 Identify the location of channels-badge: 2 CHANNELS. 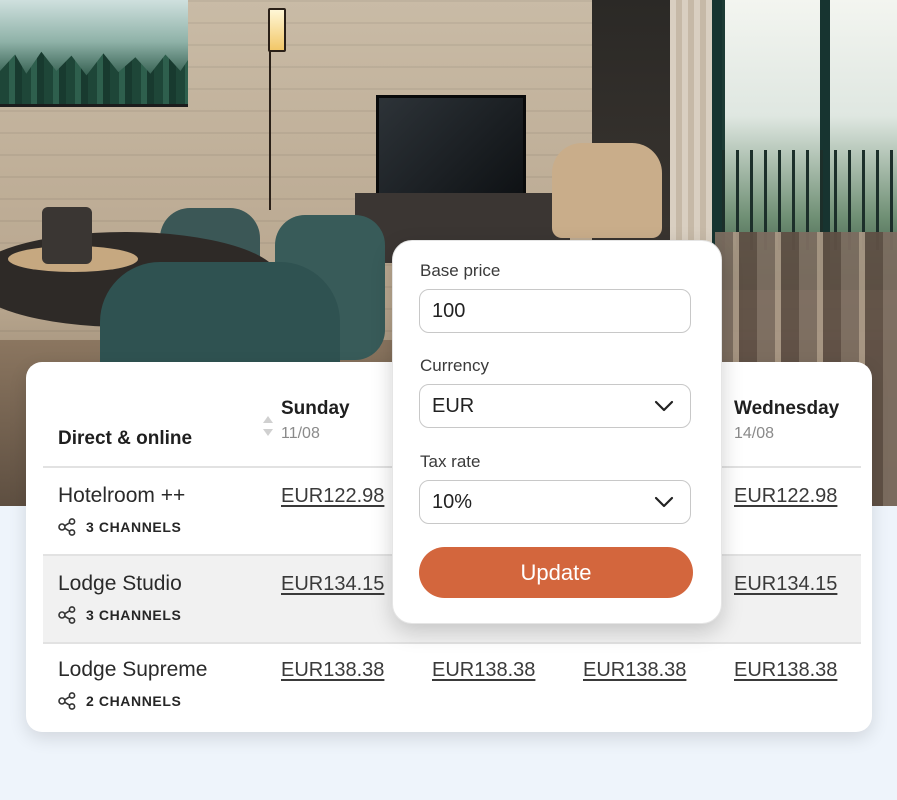
(119, 701).